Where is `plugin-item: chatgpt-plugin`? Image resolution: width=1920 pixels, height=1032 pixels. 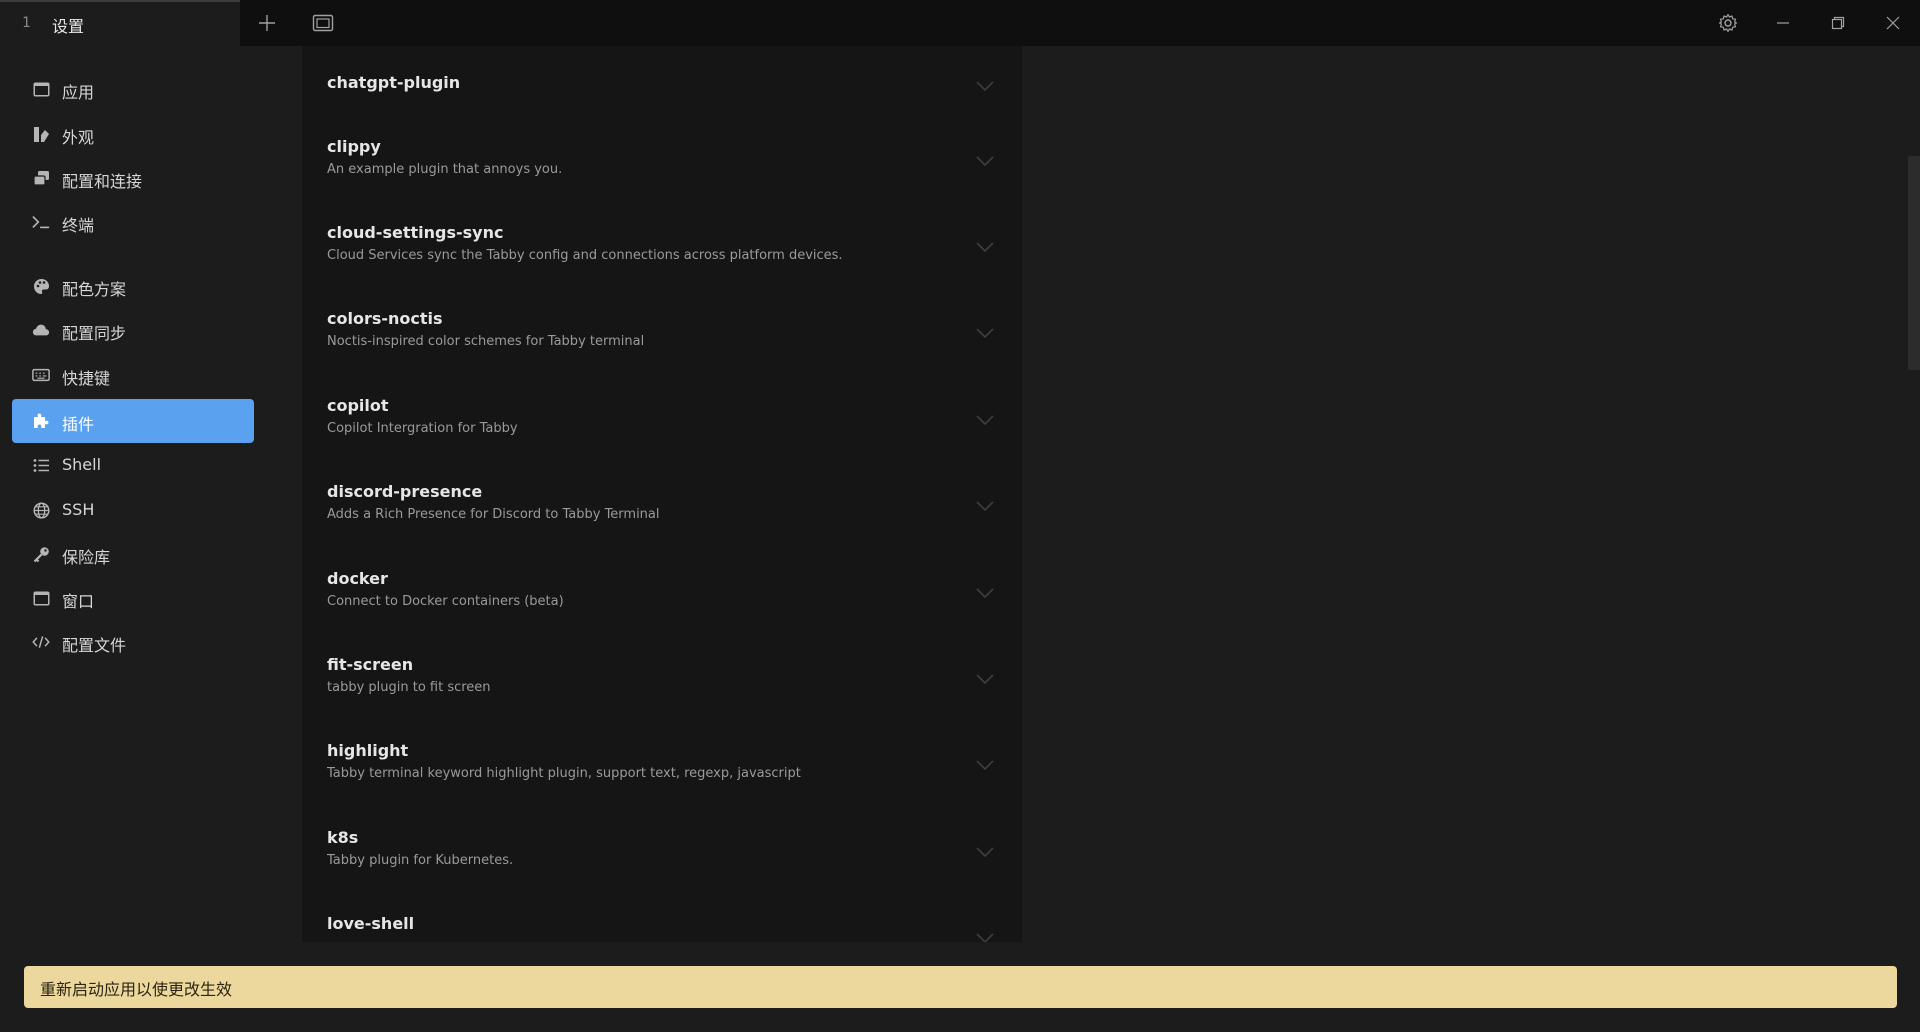
plugin-item: chatgpt-plugin is located at coordinates (662, 89).